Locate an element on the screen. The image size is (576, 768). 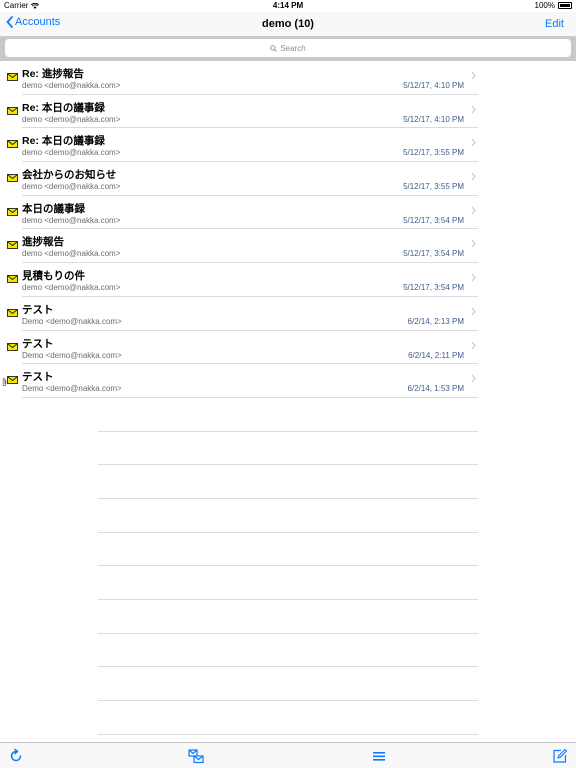
chevron-left-icon is located at coordinates (9, 22).